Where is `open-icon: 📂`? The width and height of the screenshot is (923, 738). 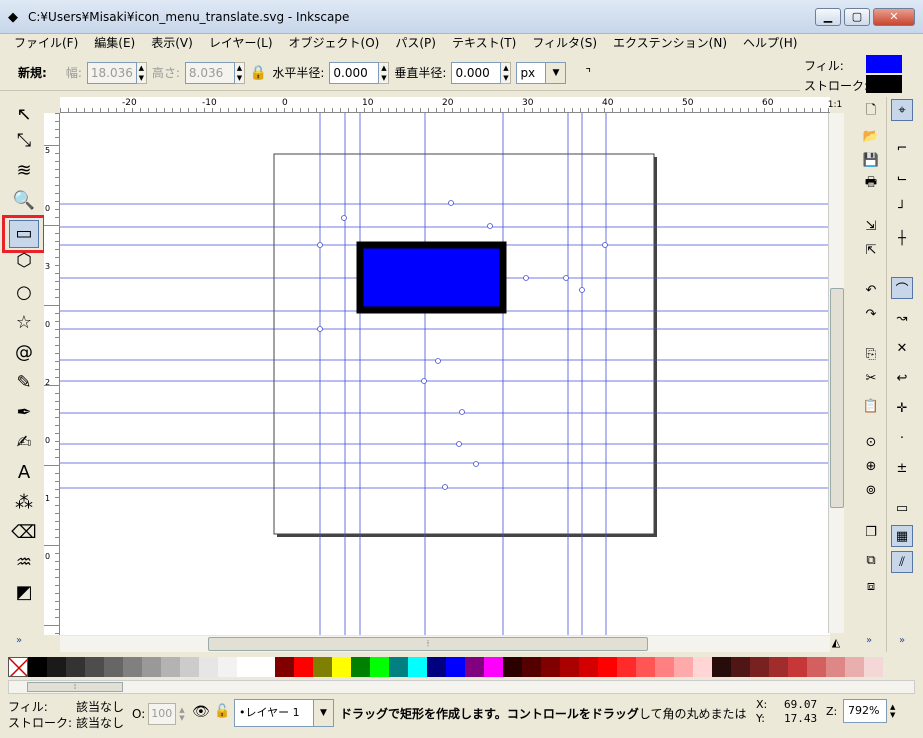 open-icon: 📂 is located at coordinates (871, 136).